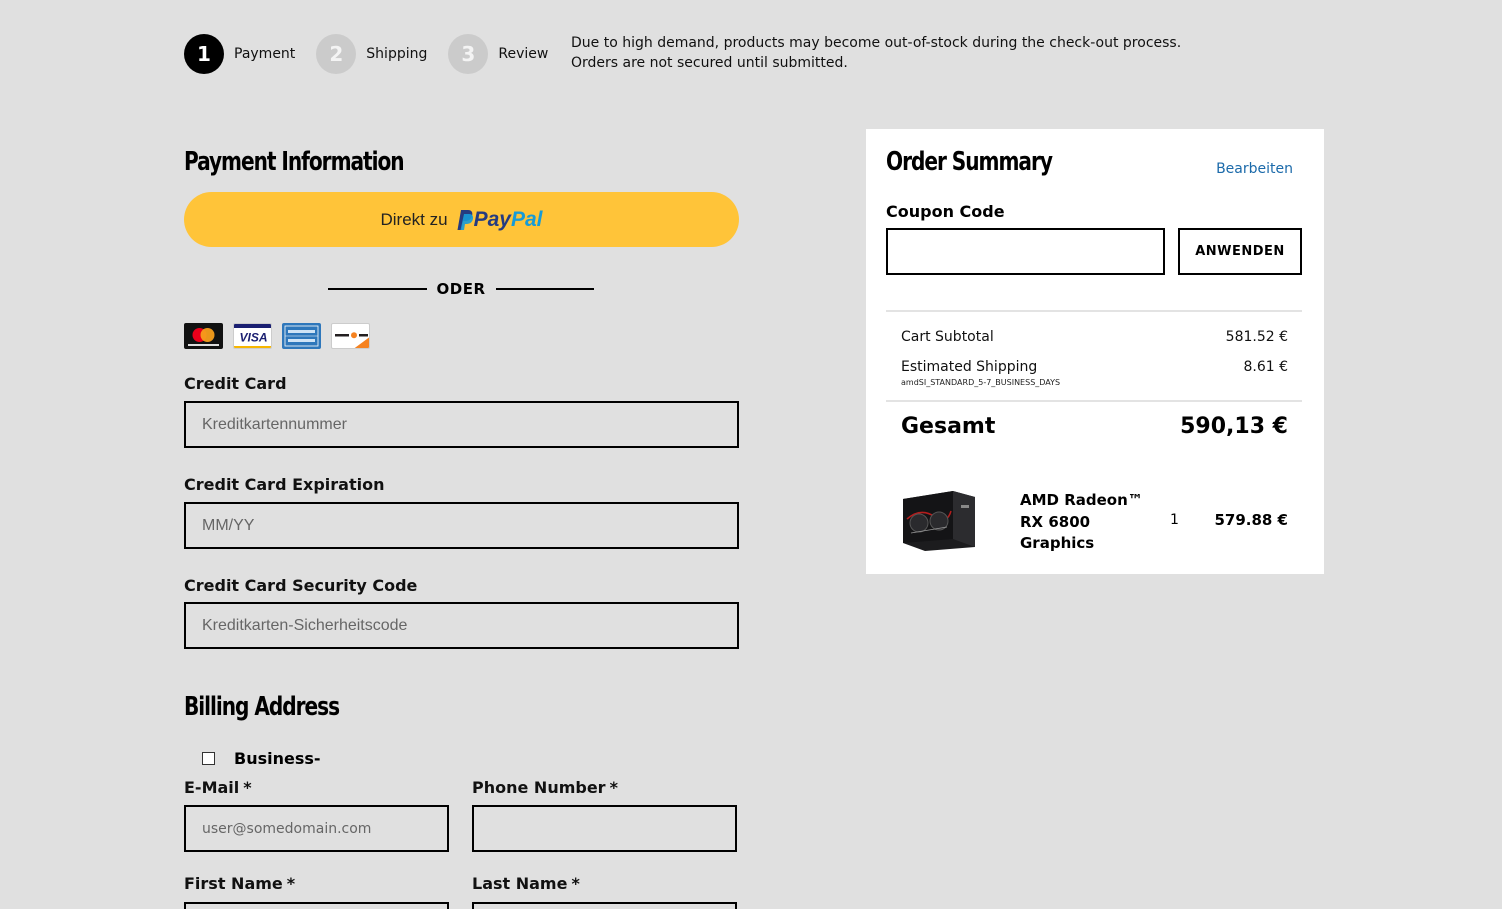  What do you see at coordinates (1265, 367) in the screenshot?
I see `shipping-value: 8.61 €` at bounding box center [1265, 367].